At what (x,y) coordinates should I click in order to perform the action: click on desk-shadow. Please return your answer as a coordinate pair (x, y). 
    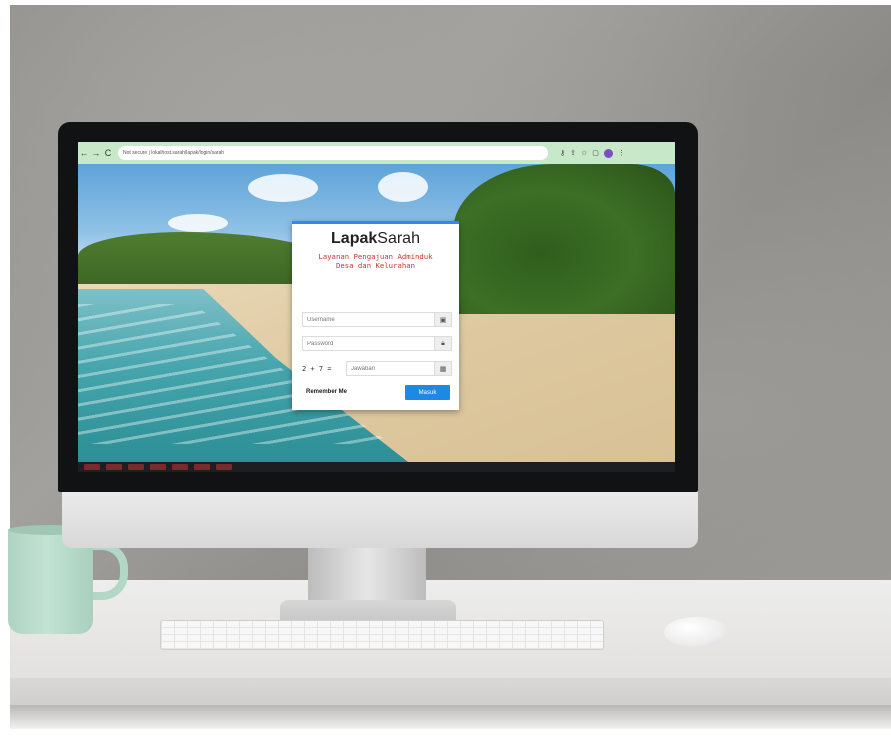
    Looking at the image, I should click on (450, 717).